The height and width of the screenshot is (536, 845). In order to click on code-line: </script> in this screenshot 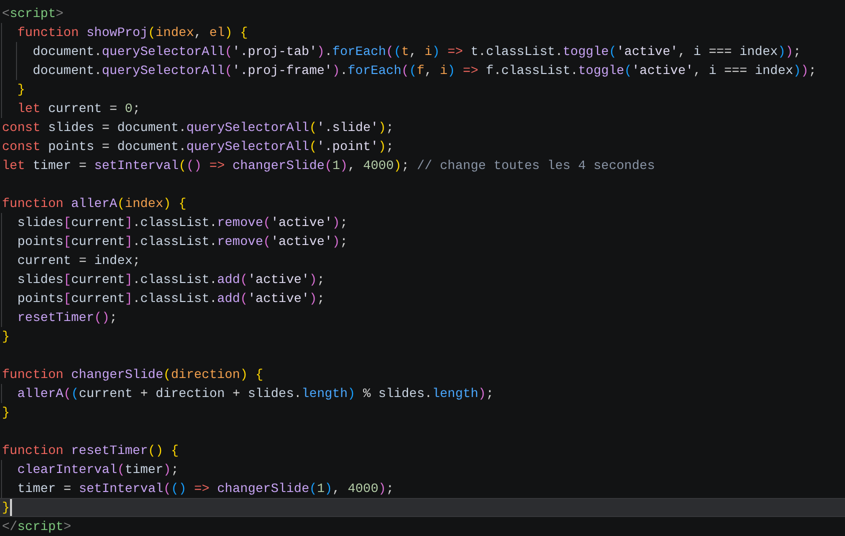, I will do `click(36, 527)`.